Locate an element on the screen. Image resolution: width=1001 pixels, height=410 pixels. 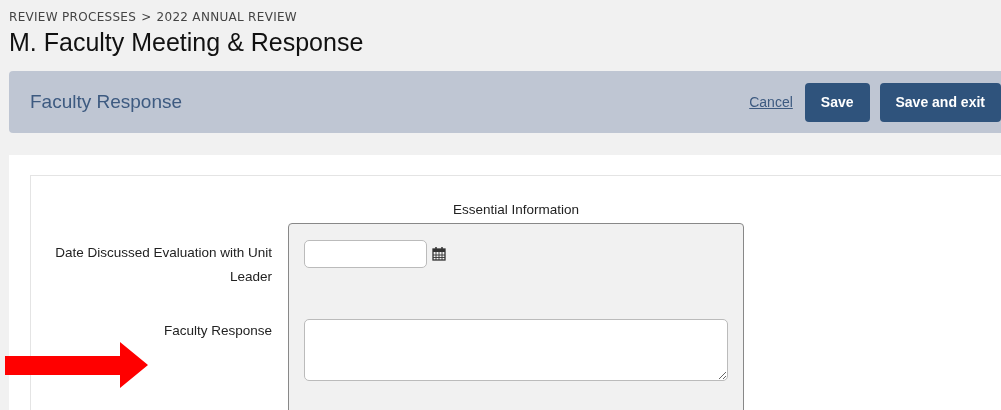
arrow-icon is located at coordinates (76, 365).